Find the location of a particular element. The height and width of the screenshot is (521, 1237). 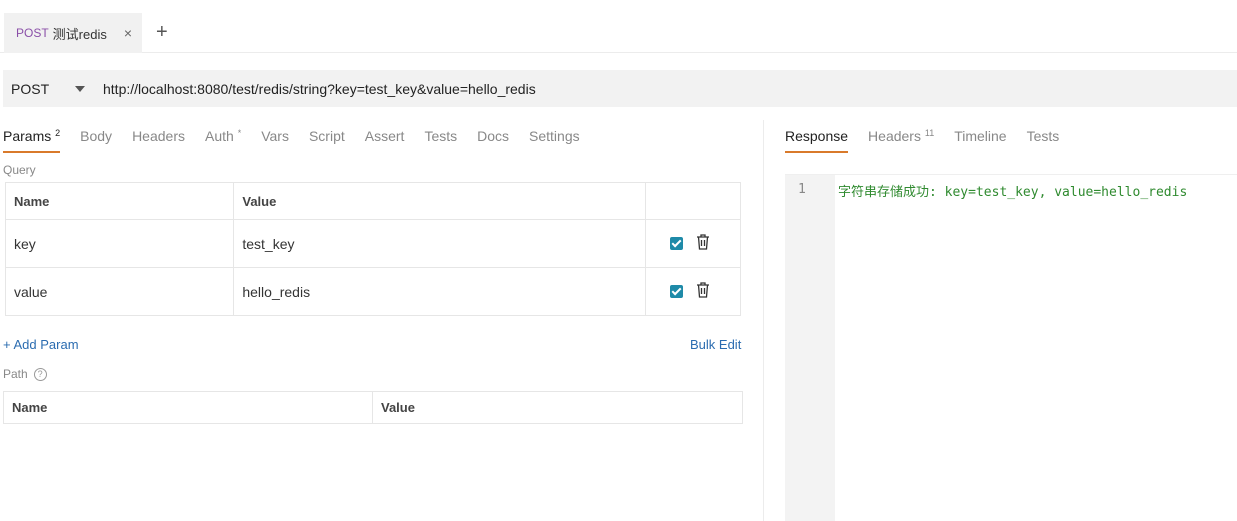

tab-timeline: Timeline is located at coordinates (980, 139).